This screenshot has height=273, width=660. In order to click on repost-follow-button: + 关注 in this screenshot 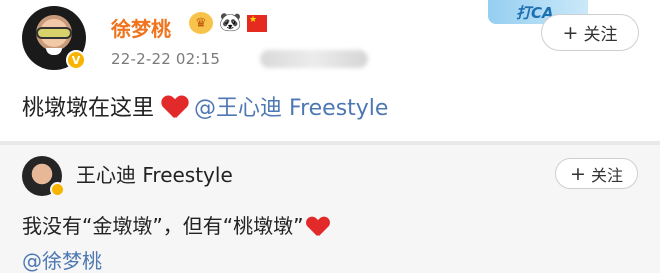, I will do `click(596, 173)`.